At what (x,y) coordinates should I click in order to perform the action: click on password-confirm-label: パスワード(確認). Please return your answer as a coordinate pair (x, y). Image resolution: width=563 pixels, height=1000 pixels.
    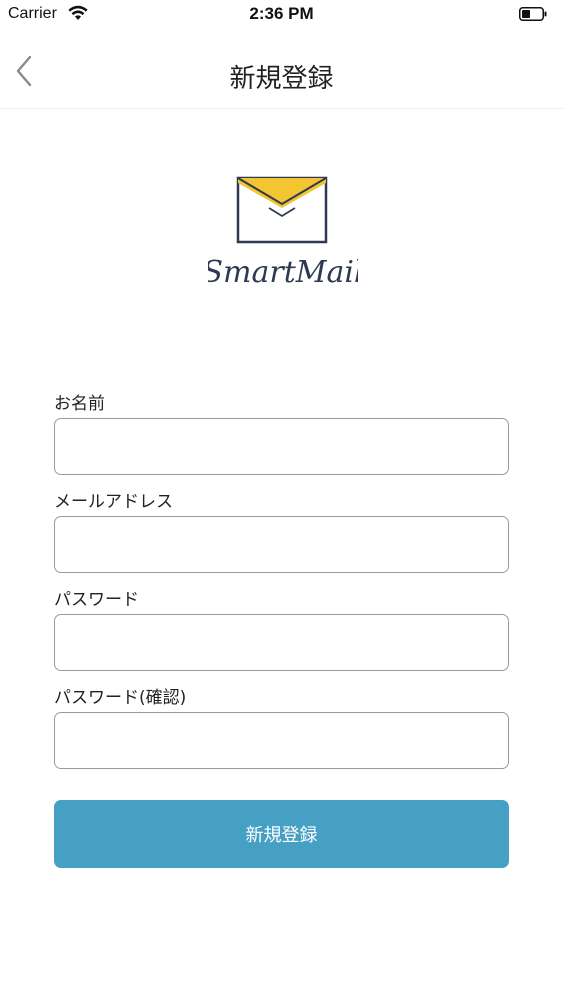
    Looking at the image, I should click on (120, 698).